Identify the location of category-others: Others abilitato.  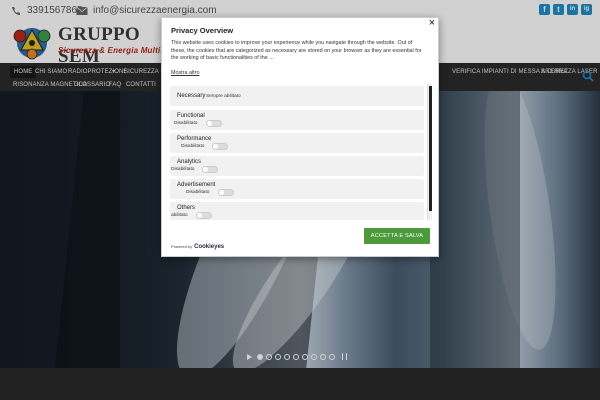
(297, 211).